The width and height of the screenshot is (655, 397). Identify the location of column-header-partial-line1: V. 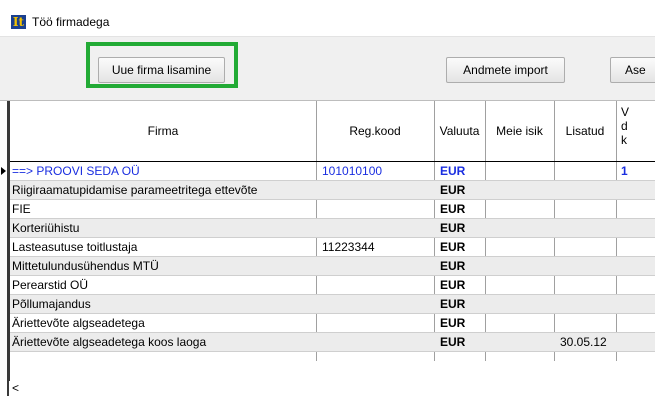
(625, 112).